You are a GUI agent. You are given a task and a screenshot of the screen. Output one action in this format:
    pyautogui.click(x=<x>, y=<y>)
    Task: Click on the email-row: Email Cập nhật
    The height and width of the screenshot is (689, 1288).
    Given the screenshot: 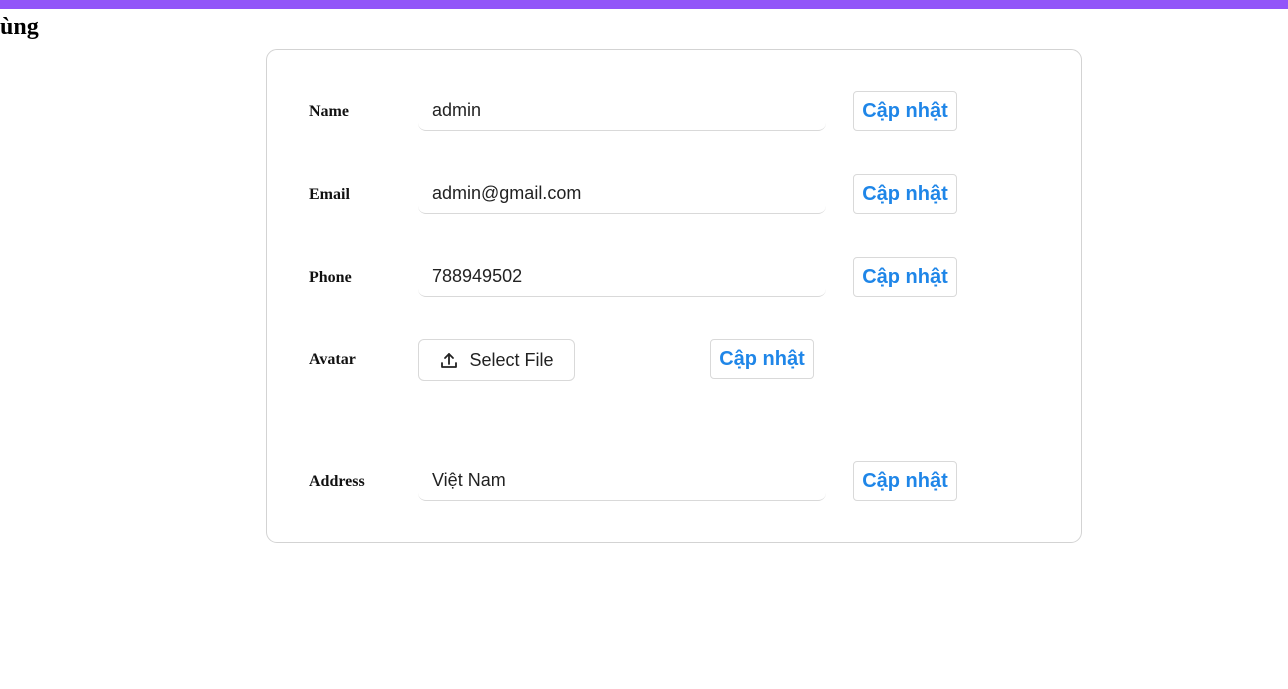 What is the action you would take?
    pyautogui.click(x=674, y=195)
    